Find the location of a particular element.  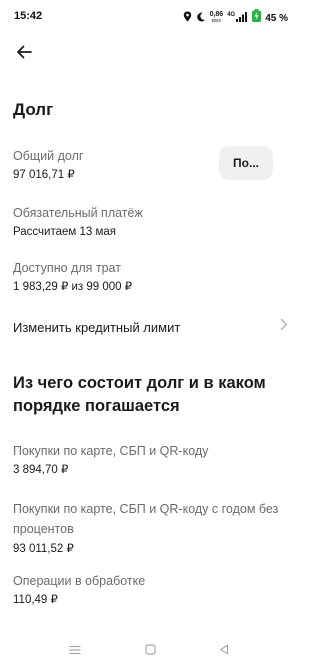

home-nav-button is located at coordinates (150, 651).